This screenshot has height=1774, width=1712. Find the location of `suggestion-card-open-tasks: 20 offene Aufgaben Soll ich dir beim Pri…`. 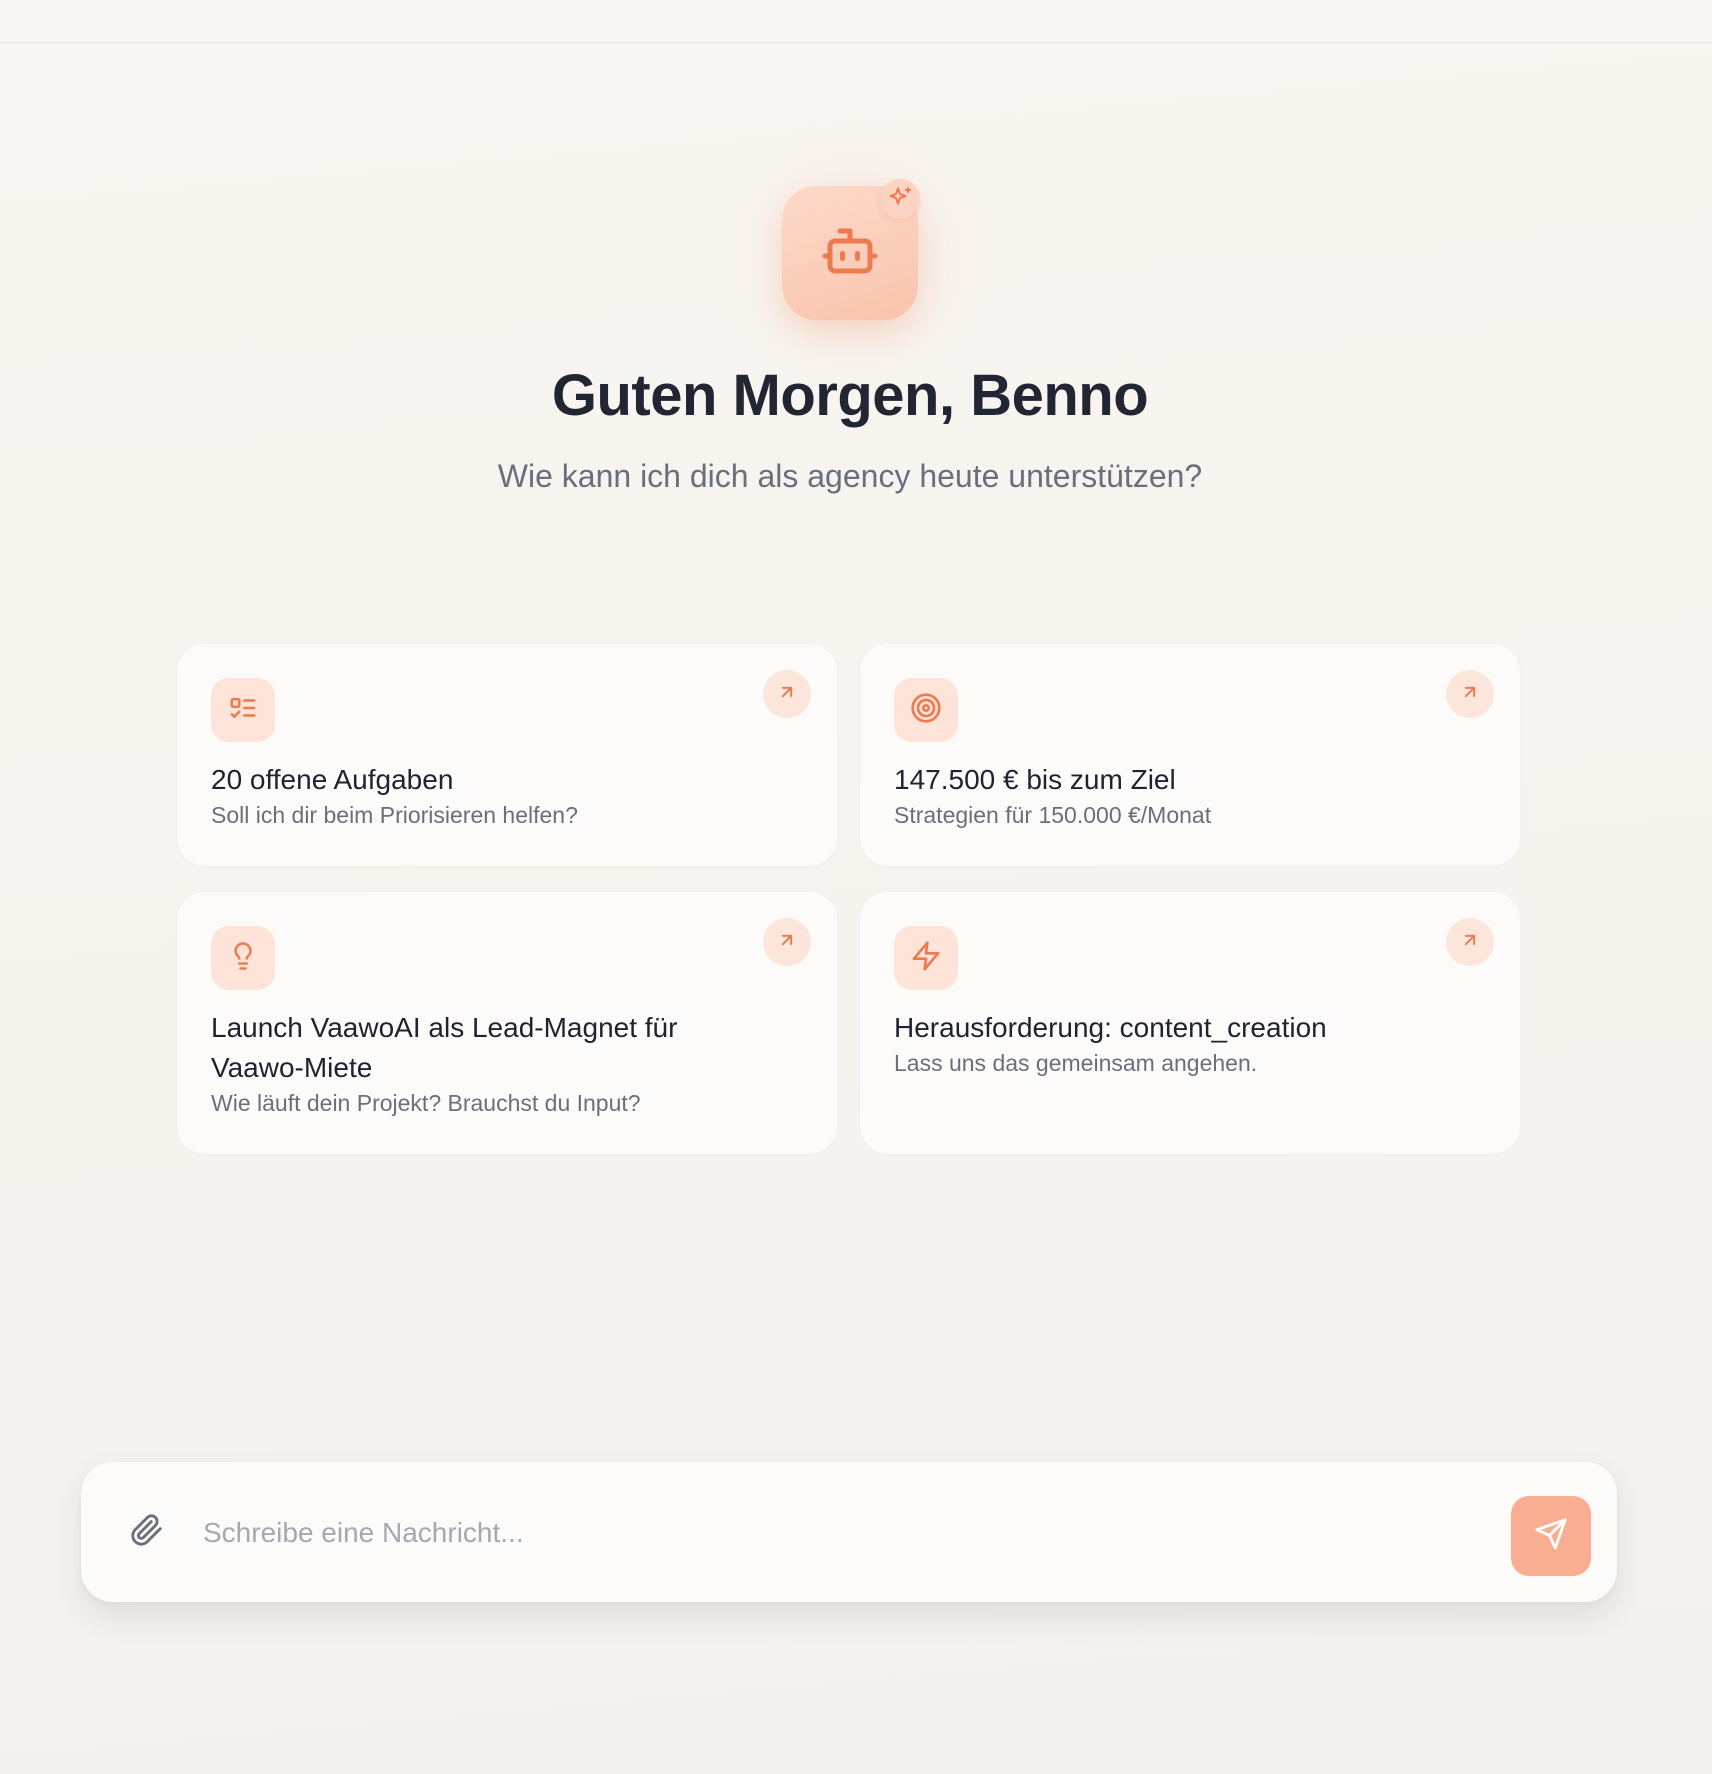

suggestion-card-open-tasks: 20 offene Aufgaben Soll ich dir beim Pri… is located at coordinates (507, 755).